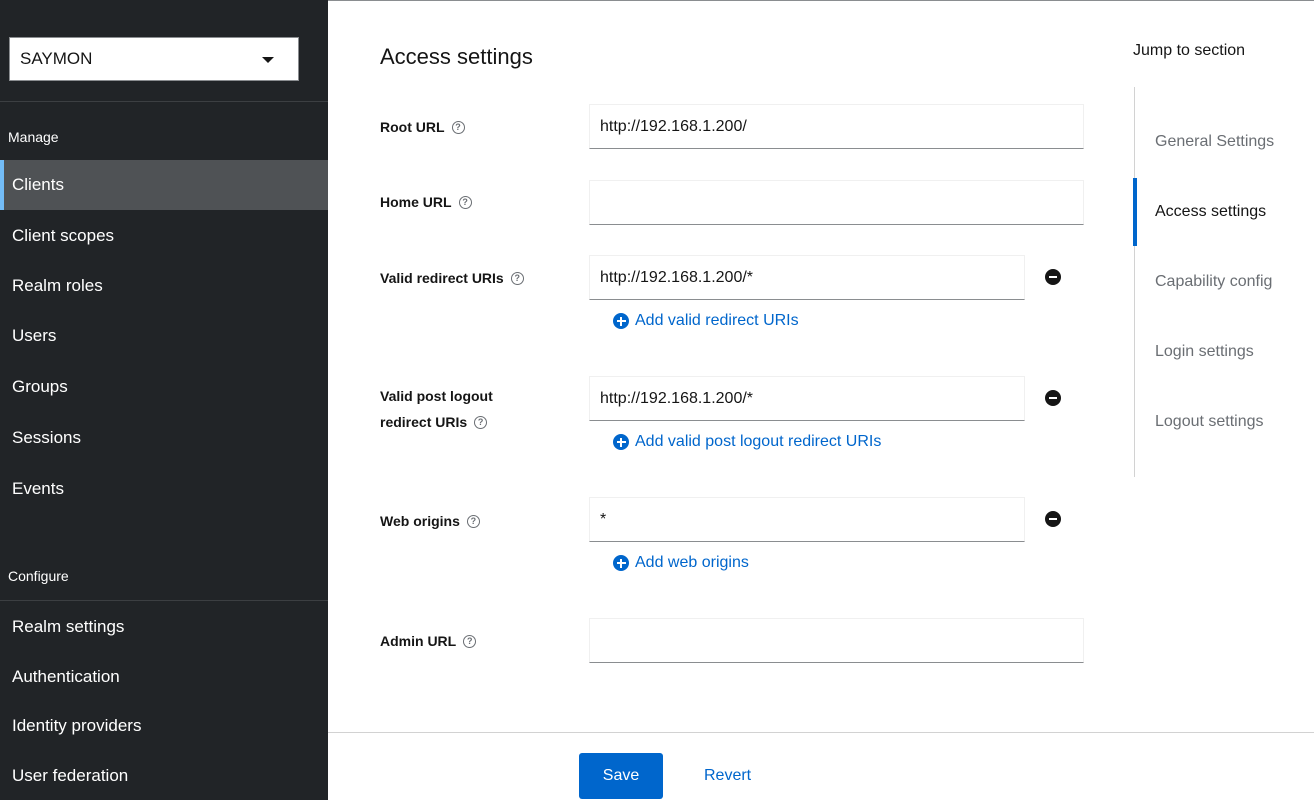  What do you see at coordinates (727, 776) in the screenshot?
I see `revert-button: Revert` at bounding box center [727, 776].